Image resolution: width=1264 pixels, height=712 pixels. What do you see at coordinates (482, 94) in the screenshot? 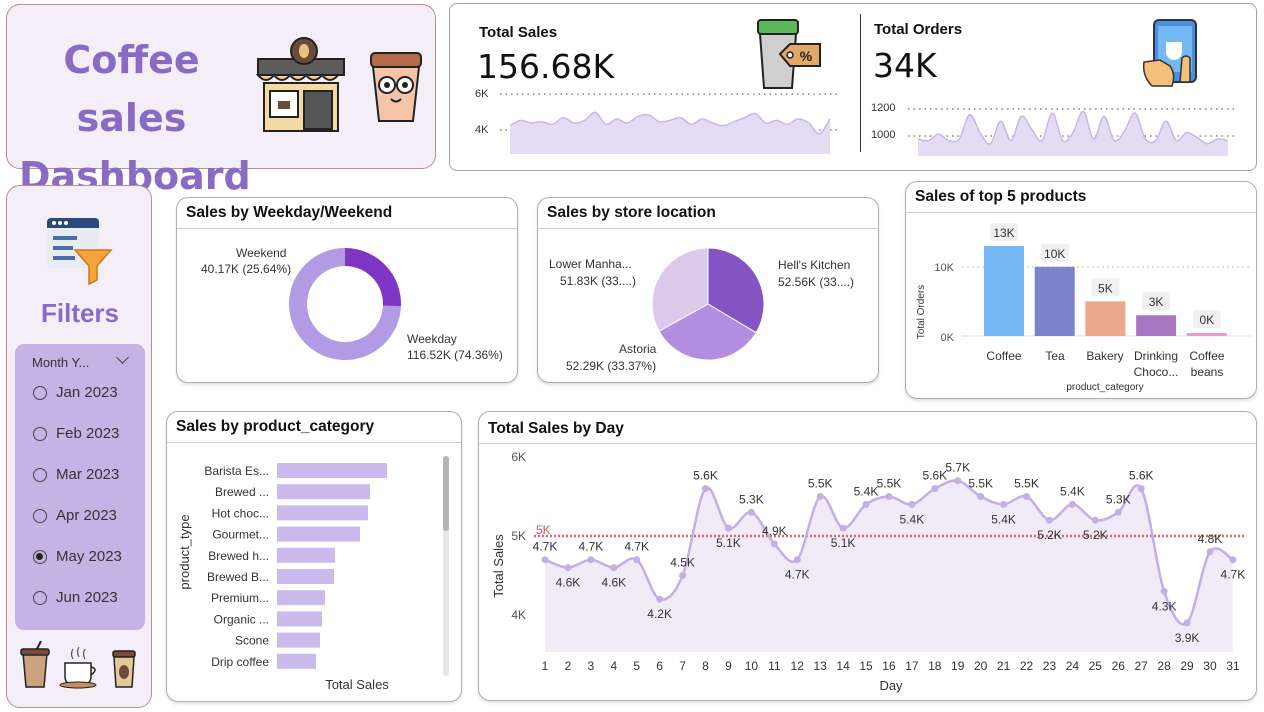
I see `total-sales-axis-hi: 6K` at bounding box center [482, 94].